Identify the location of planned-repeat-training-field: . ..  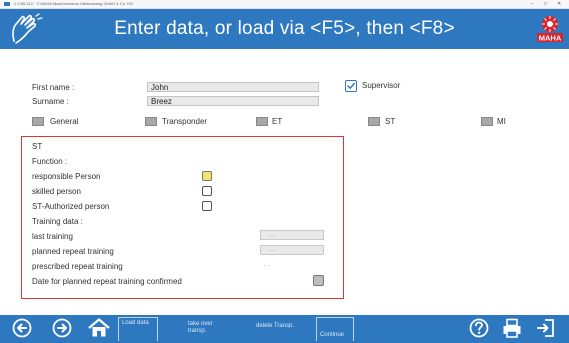
(292, 250).